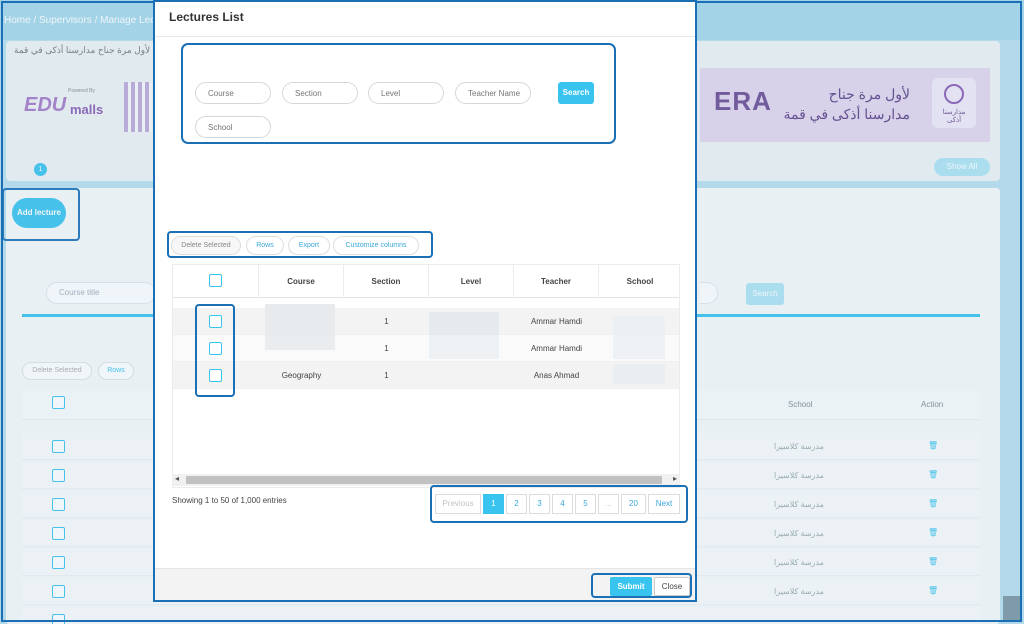 This screenshot has height=624, width=1024. What do you see at coordinates (386, 281) in the screenshot?
I see `header-section: Section` at bounding box center [386, 281].